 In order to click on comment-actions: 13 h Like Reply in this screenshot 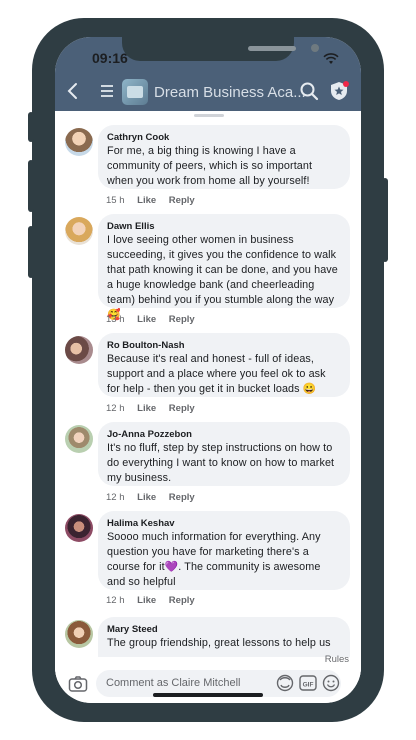, I will do `click(155, 319)`.